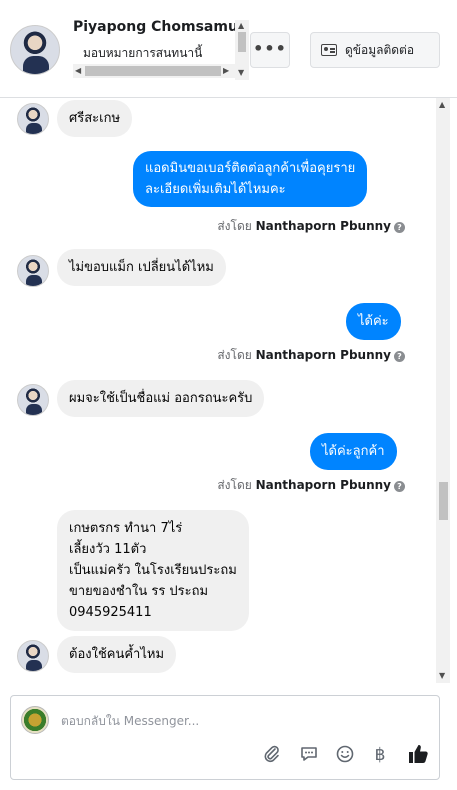 This screenshot has height=790, width=457. Describe the element at coordinates (154, 27) in the screenshot. I see `customer-name: Piyapong Chomsamut` at that location.